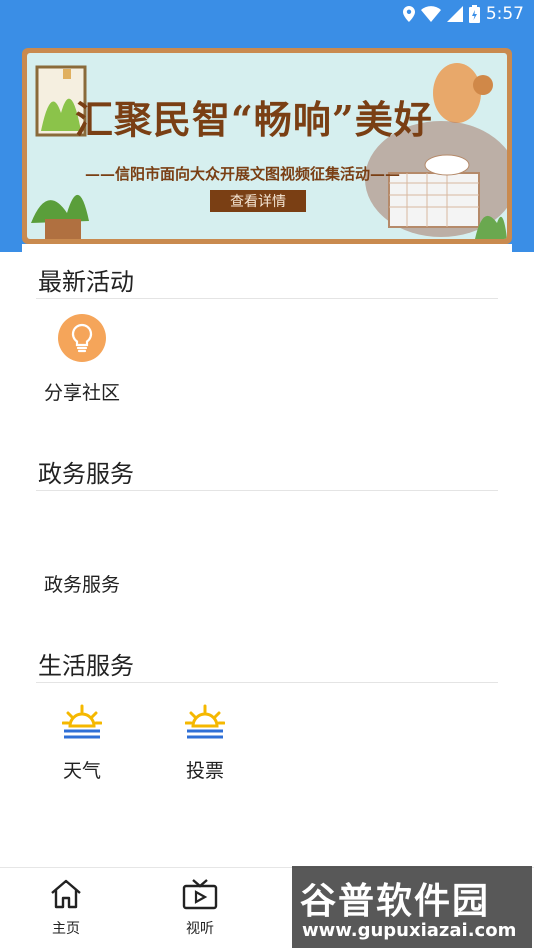 This screenshot has height=950, width=534. Describe the element at coordinates (66, 894) in the screenshot. I see `home-icon` at that location.